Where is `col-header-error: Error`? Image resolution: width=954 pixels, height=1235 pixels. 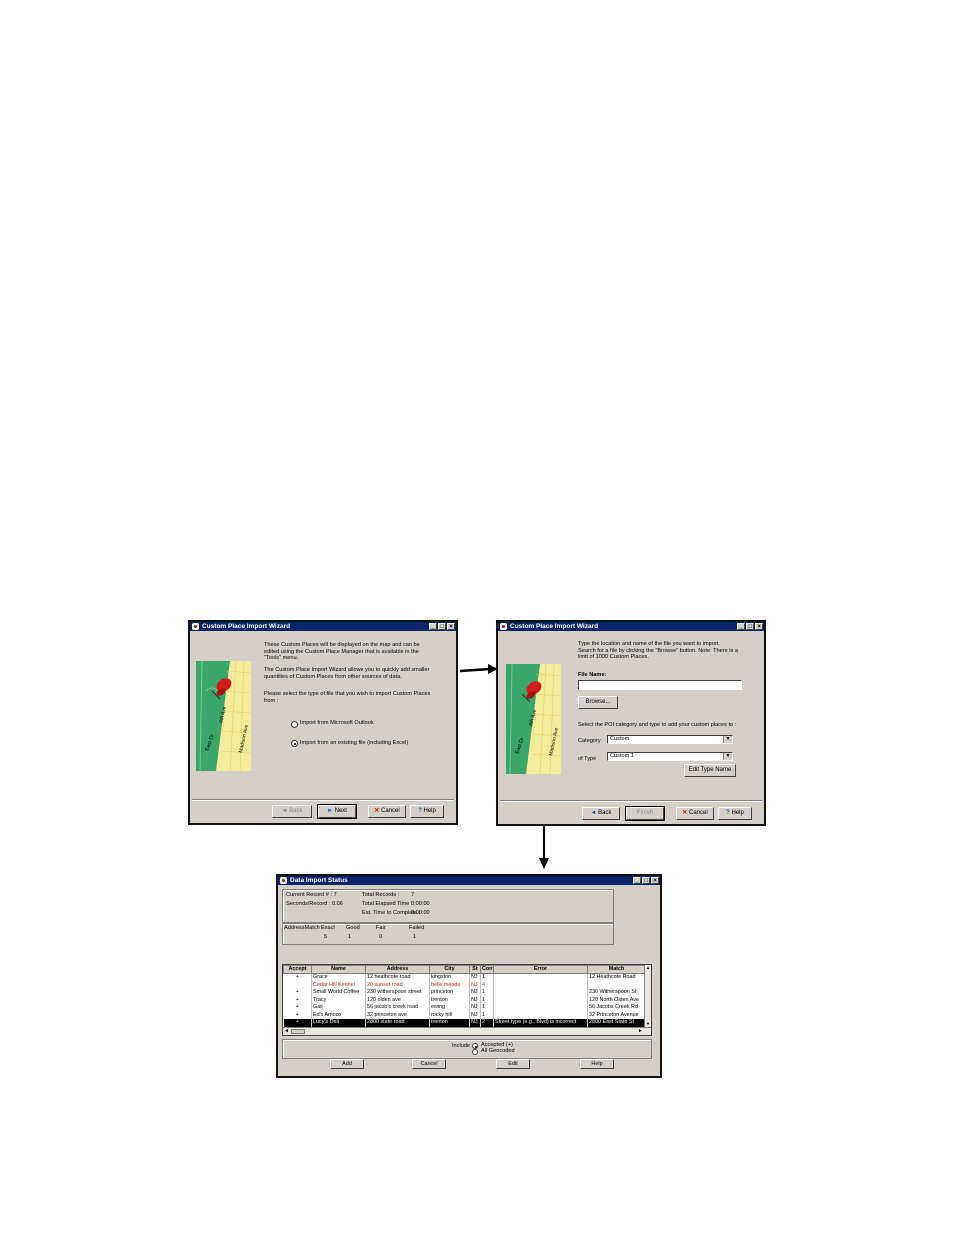 col-header-error: Error is located at coordinates (540, 969).